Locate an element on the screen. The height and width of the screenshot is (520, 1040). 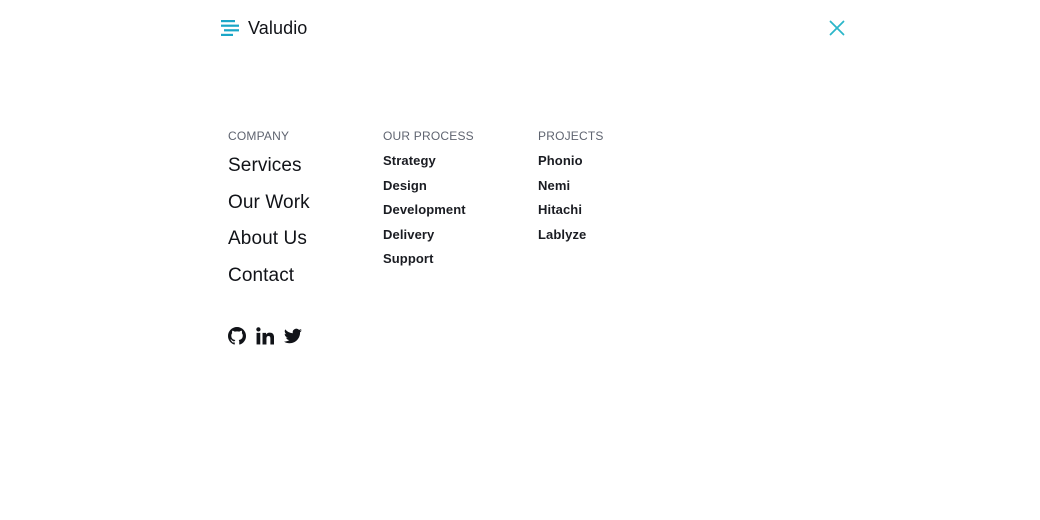
list-item: Lablyze is located at coordinates (571, 235).